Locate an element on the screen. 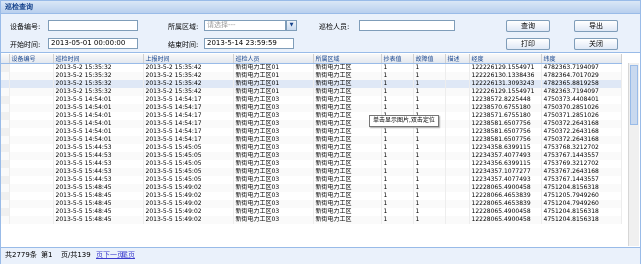 The image size is (641, 264). column-header: 巡检时间 is located at coordinates (98, 59).